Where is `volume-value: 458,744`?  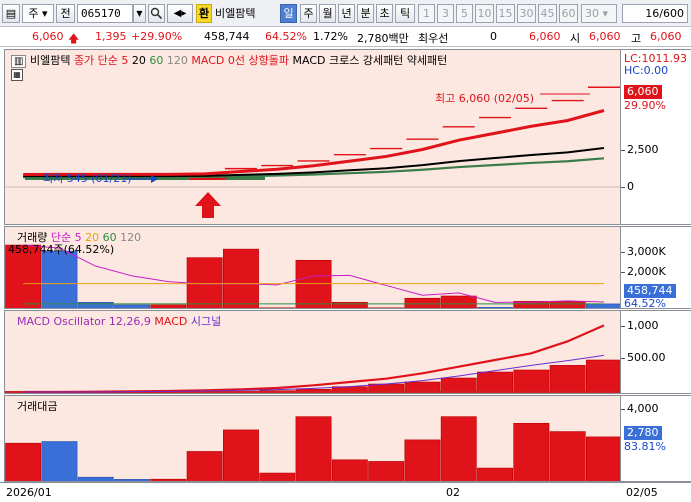
volume-value: 458,744 is located at coordinates (227, 36).